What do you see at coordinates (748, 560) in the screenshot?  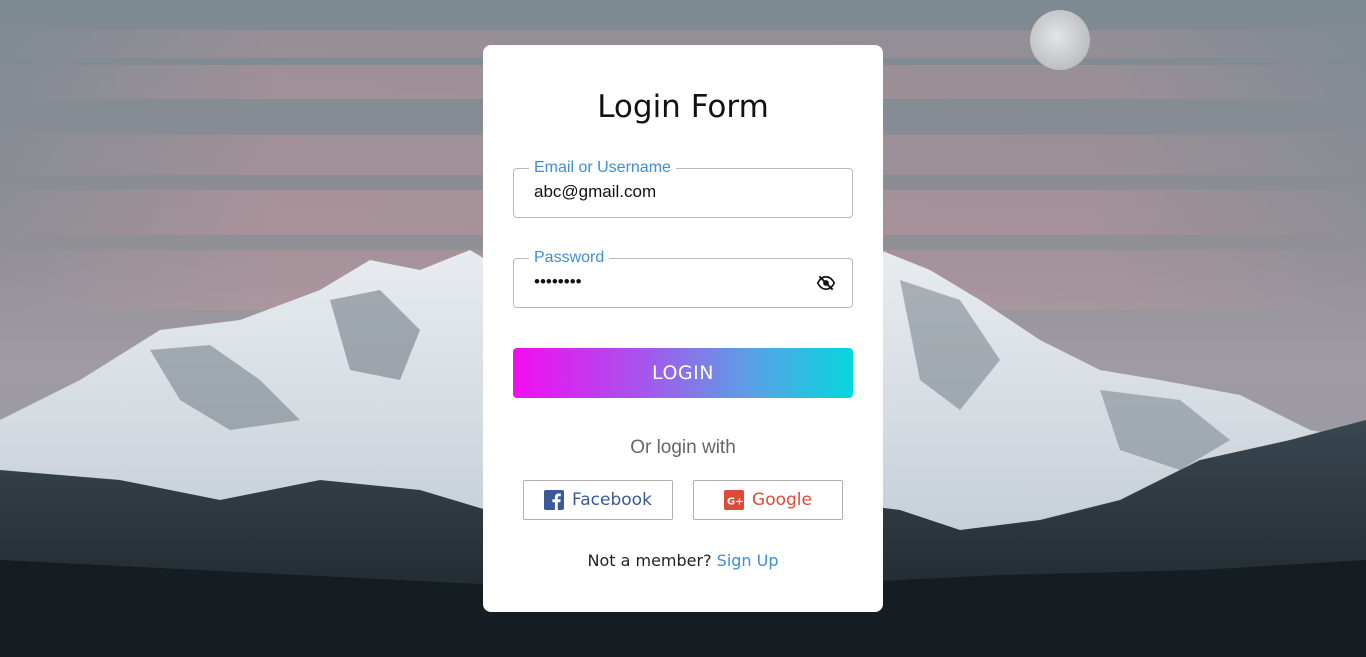 I see `signup-link: Sign Up` at bounding box center [748, 560].